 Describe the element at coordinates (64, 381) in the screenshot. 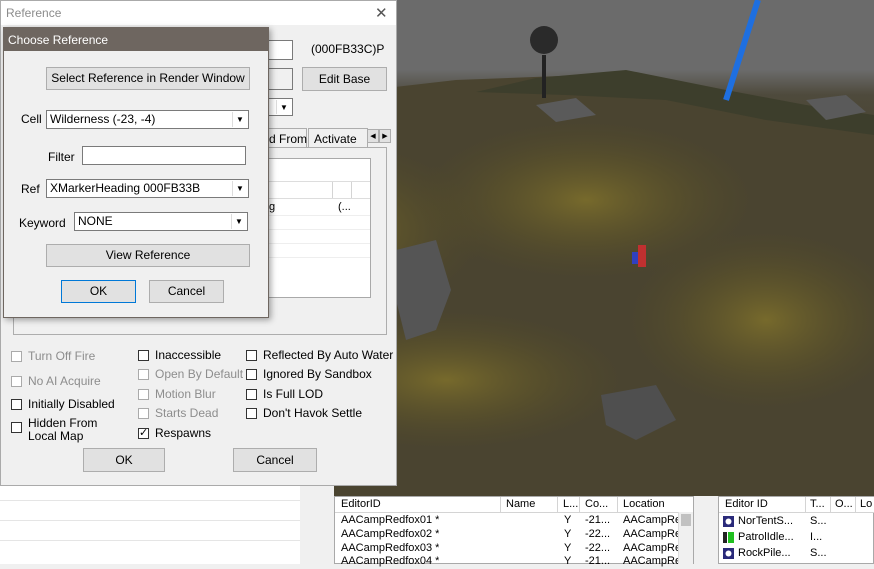

I see `no-ai-acquire-label: No AI Acquire` at that location.